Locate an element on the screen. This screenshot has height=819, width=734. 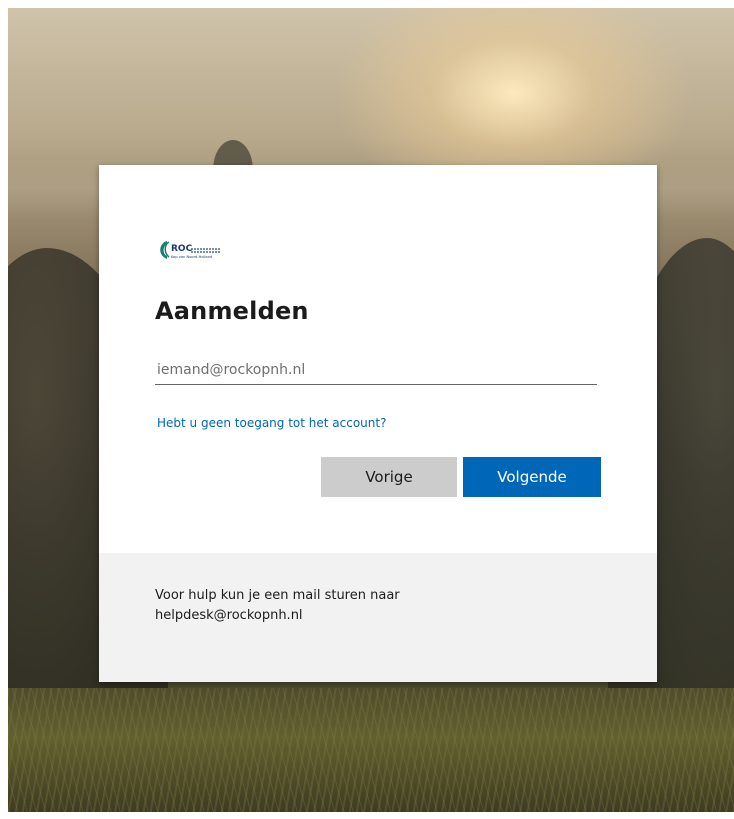
helpdesk-email: helpdesk@rockopnh.nl is located at coordinates (229, 615).